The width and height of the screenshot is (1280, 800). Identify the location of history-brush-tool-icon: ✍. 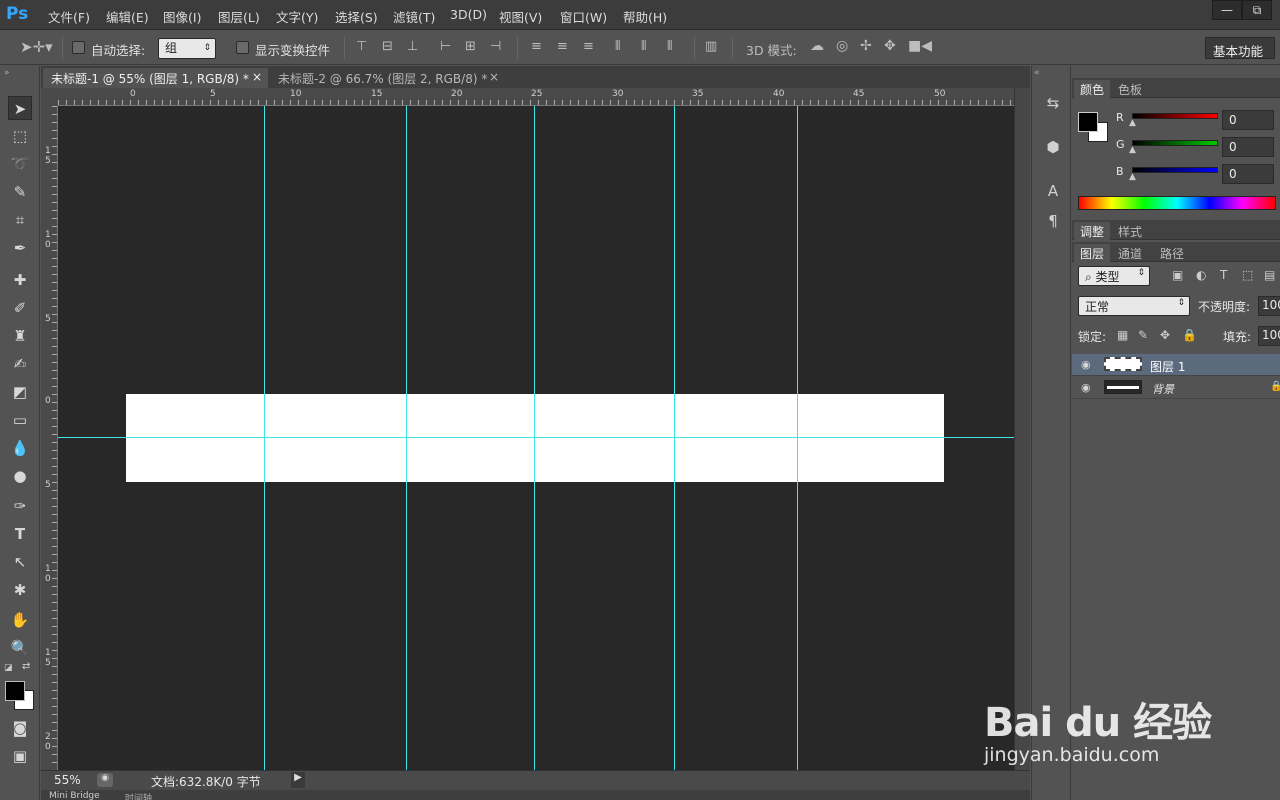
(20, 364).